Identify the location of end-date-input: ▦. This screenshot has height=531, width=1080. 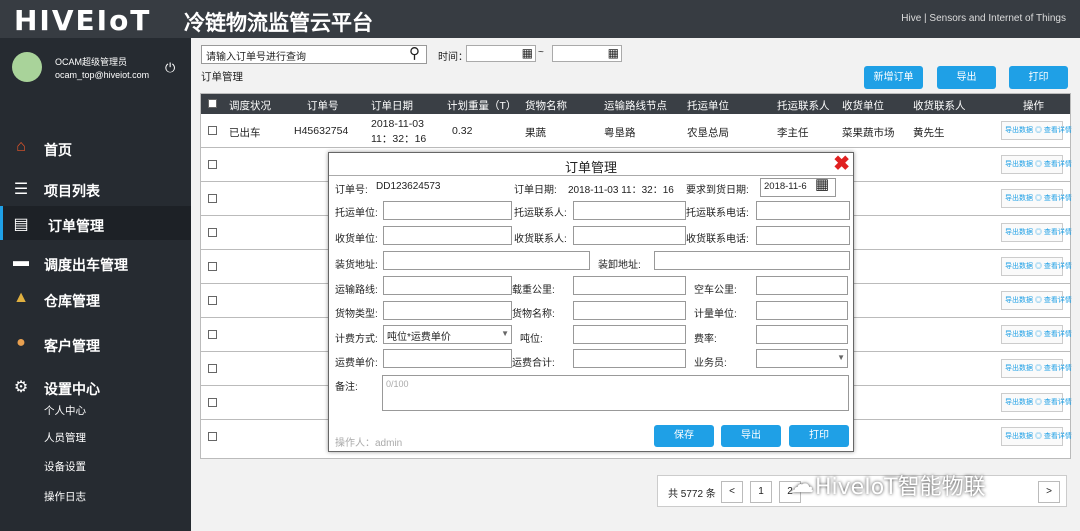
(587, 53).